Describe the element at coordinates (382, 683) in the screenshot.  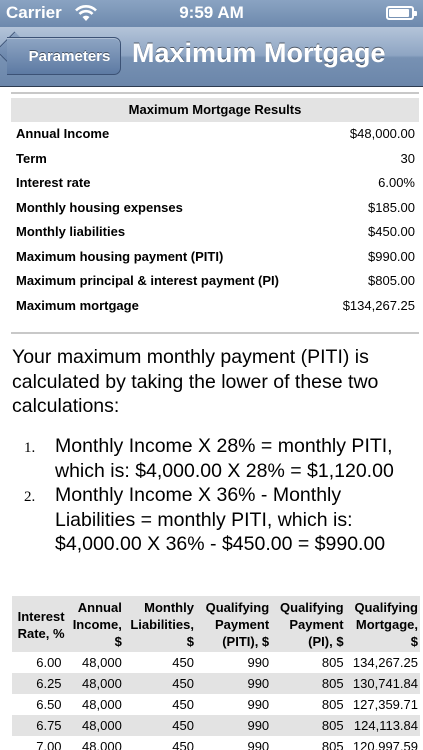
I see `table-cell: 130,741.84` at that location.